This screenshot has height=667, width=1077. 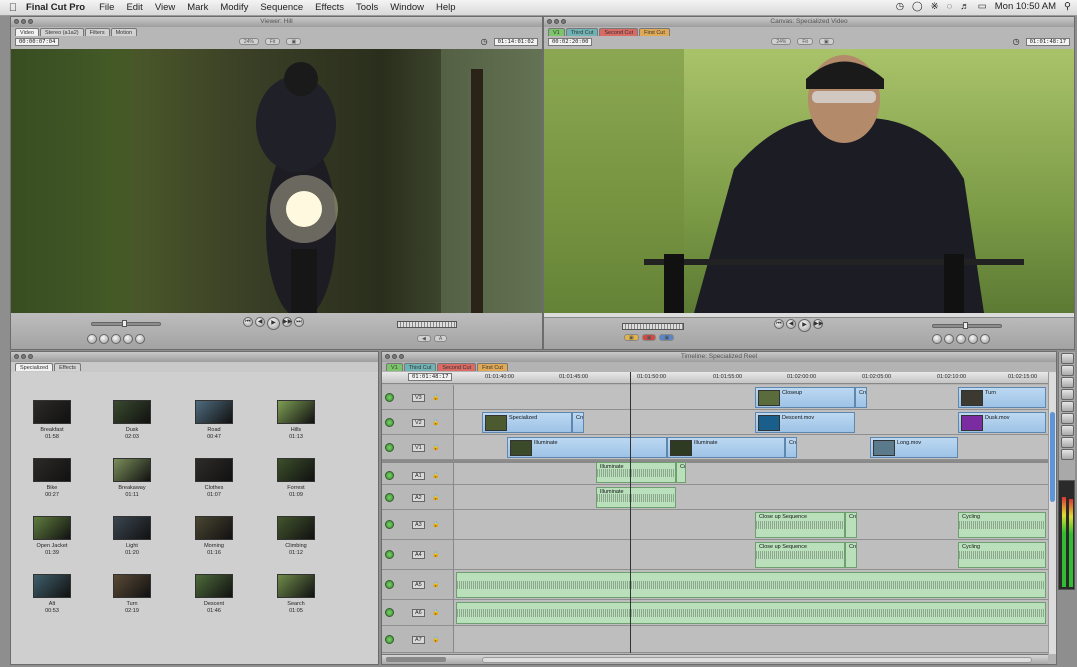 What do you see at coordinates (67, 367) in the screenshot?
I see `tab-effects: Effects` at bounding box center [67, 367].